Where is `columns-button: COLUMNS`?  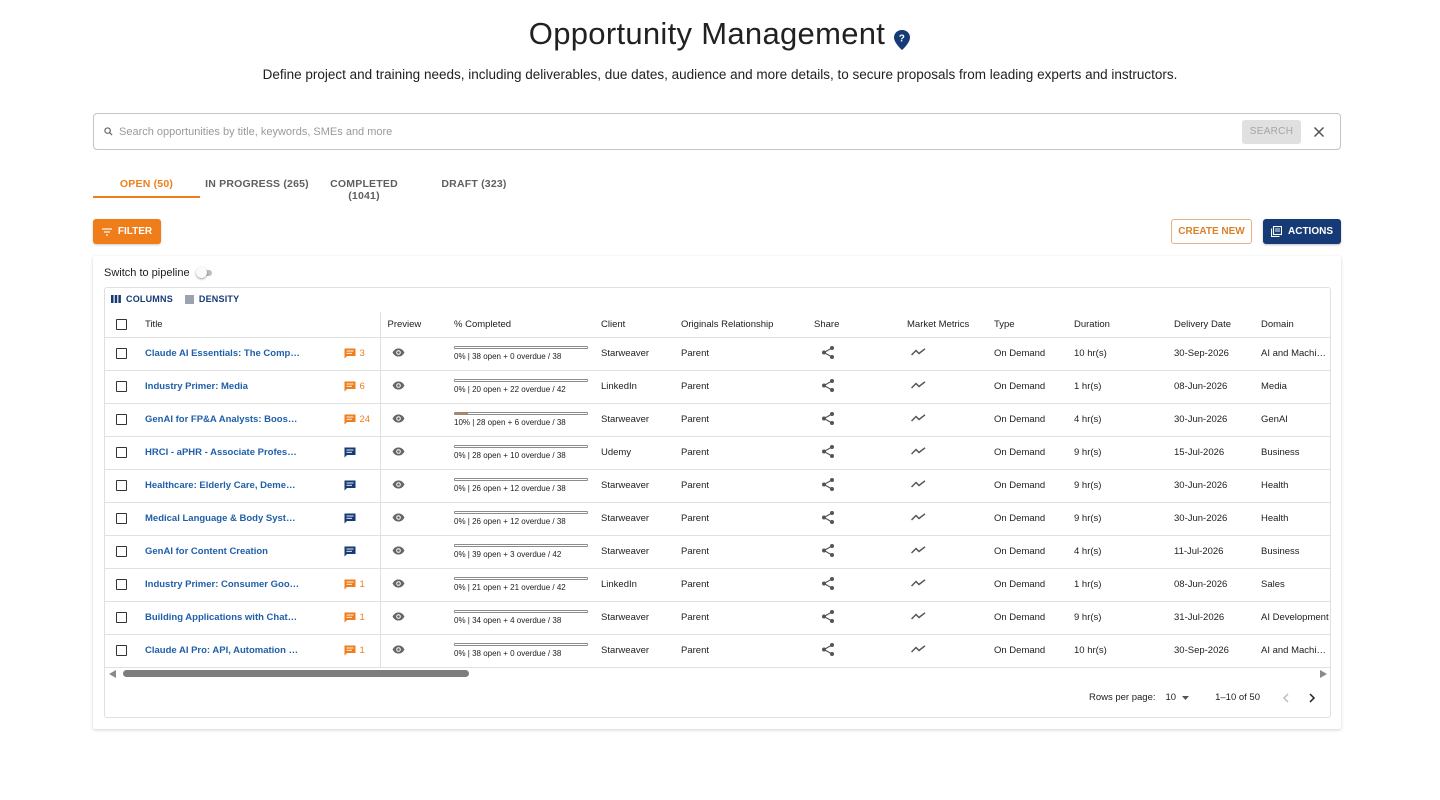
columns-button: COLUMNS is located at coordinates (142, 299).